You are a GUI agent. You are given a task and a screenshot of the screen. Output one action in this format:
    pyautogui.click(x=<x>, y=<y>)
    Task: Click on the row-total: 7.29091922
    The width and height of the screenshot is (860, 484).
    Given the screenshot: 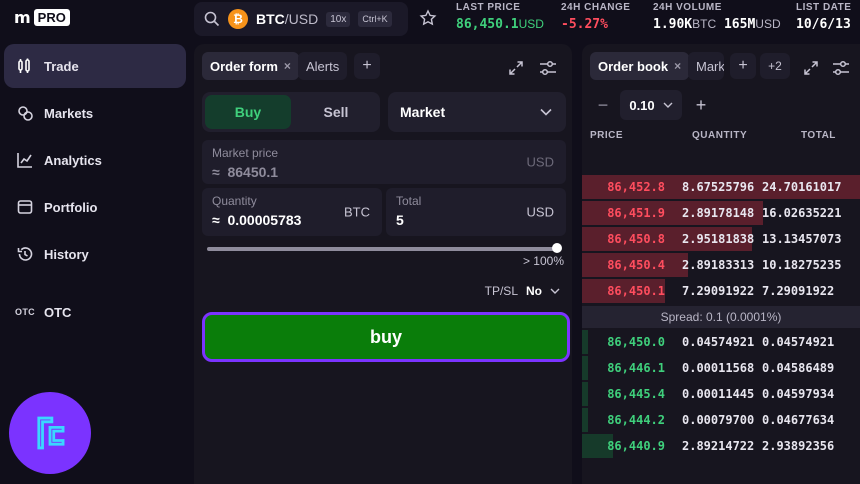 What is the action you would take?
    pyautogui.click(x=798, y=291)
    